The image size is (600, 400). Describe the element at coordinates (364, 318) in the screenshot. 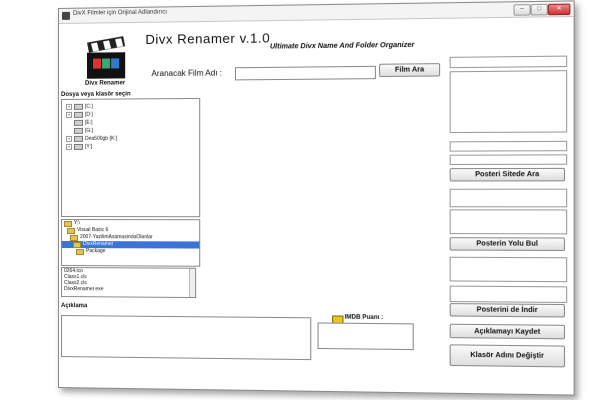

I see `imdb-rating-label: IMDB Puanı :` at that location.